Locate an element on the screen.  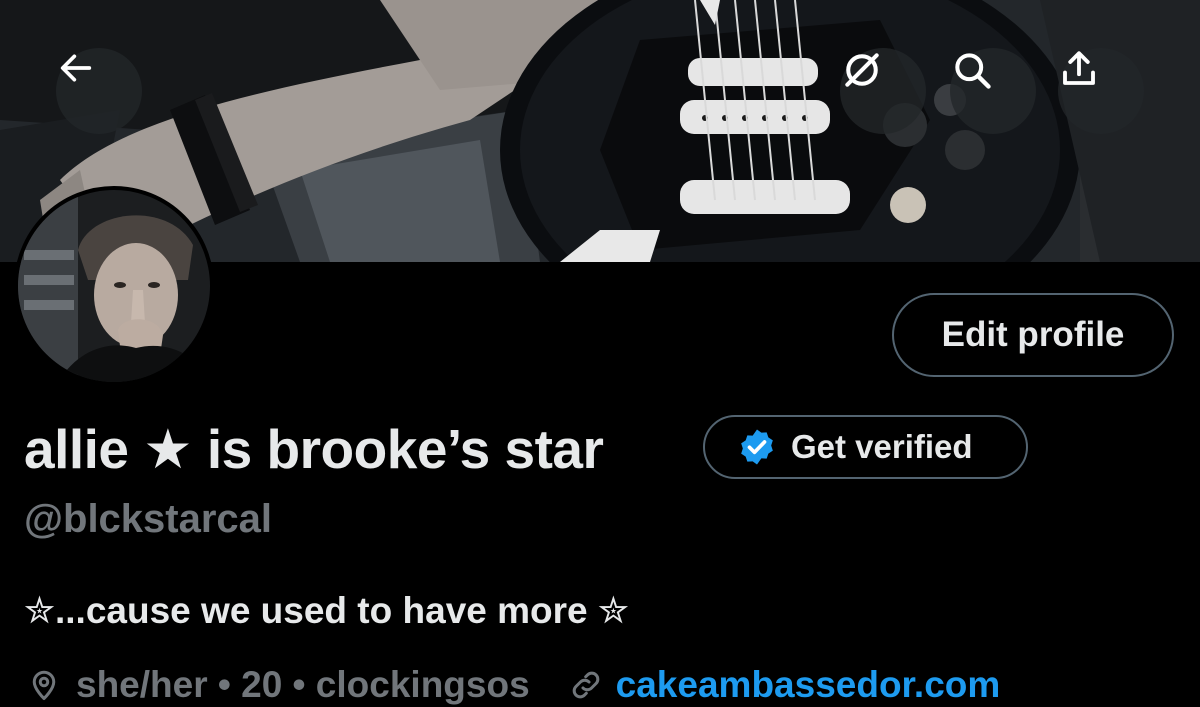
back-button is located at coordinates (99, 91).